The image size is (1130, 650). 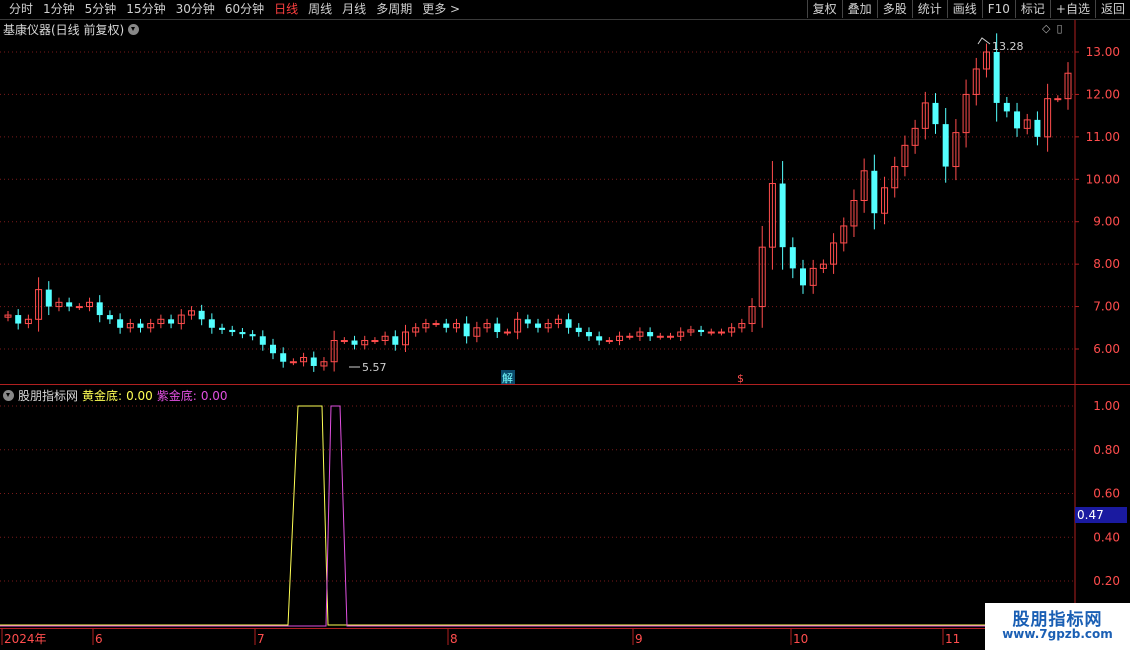 What do you see at coordinates (320, 9) in the screenshot?
I see `period-tab: 周线` at bounding box center [320, 9].